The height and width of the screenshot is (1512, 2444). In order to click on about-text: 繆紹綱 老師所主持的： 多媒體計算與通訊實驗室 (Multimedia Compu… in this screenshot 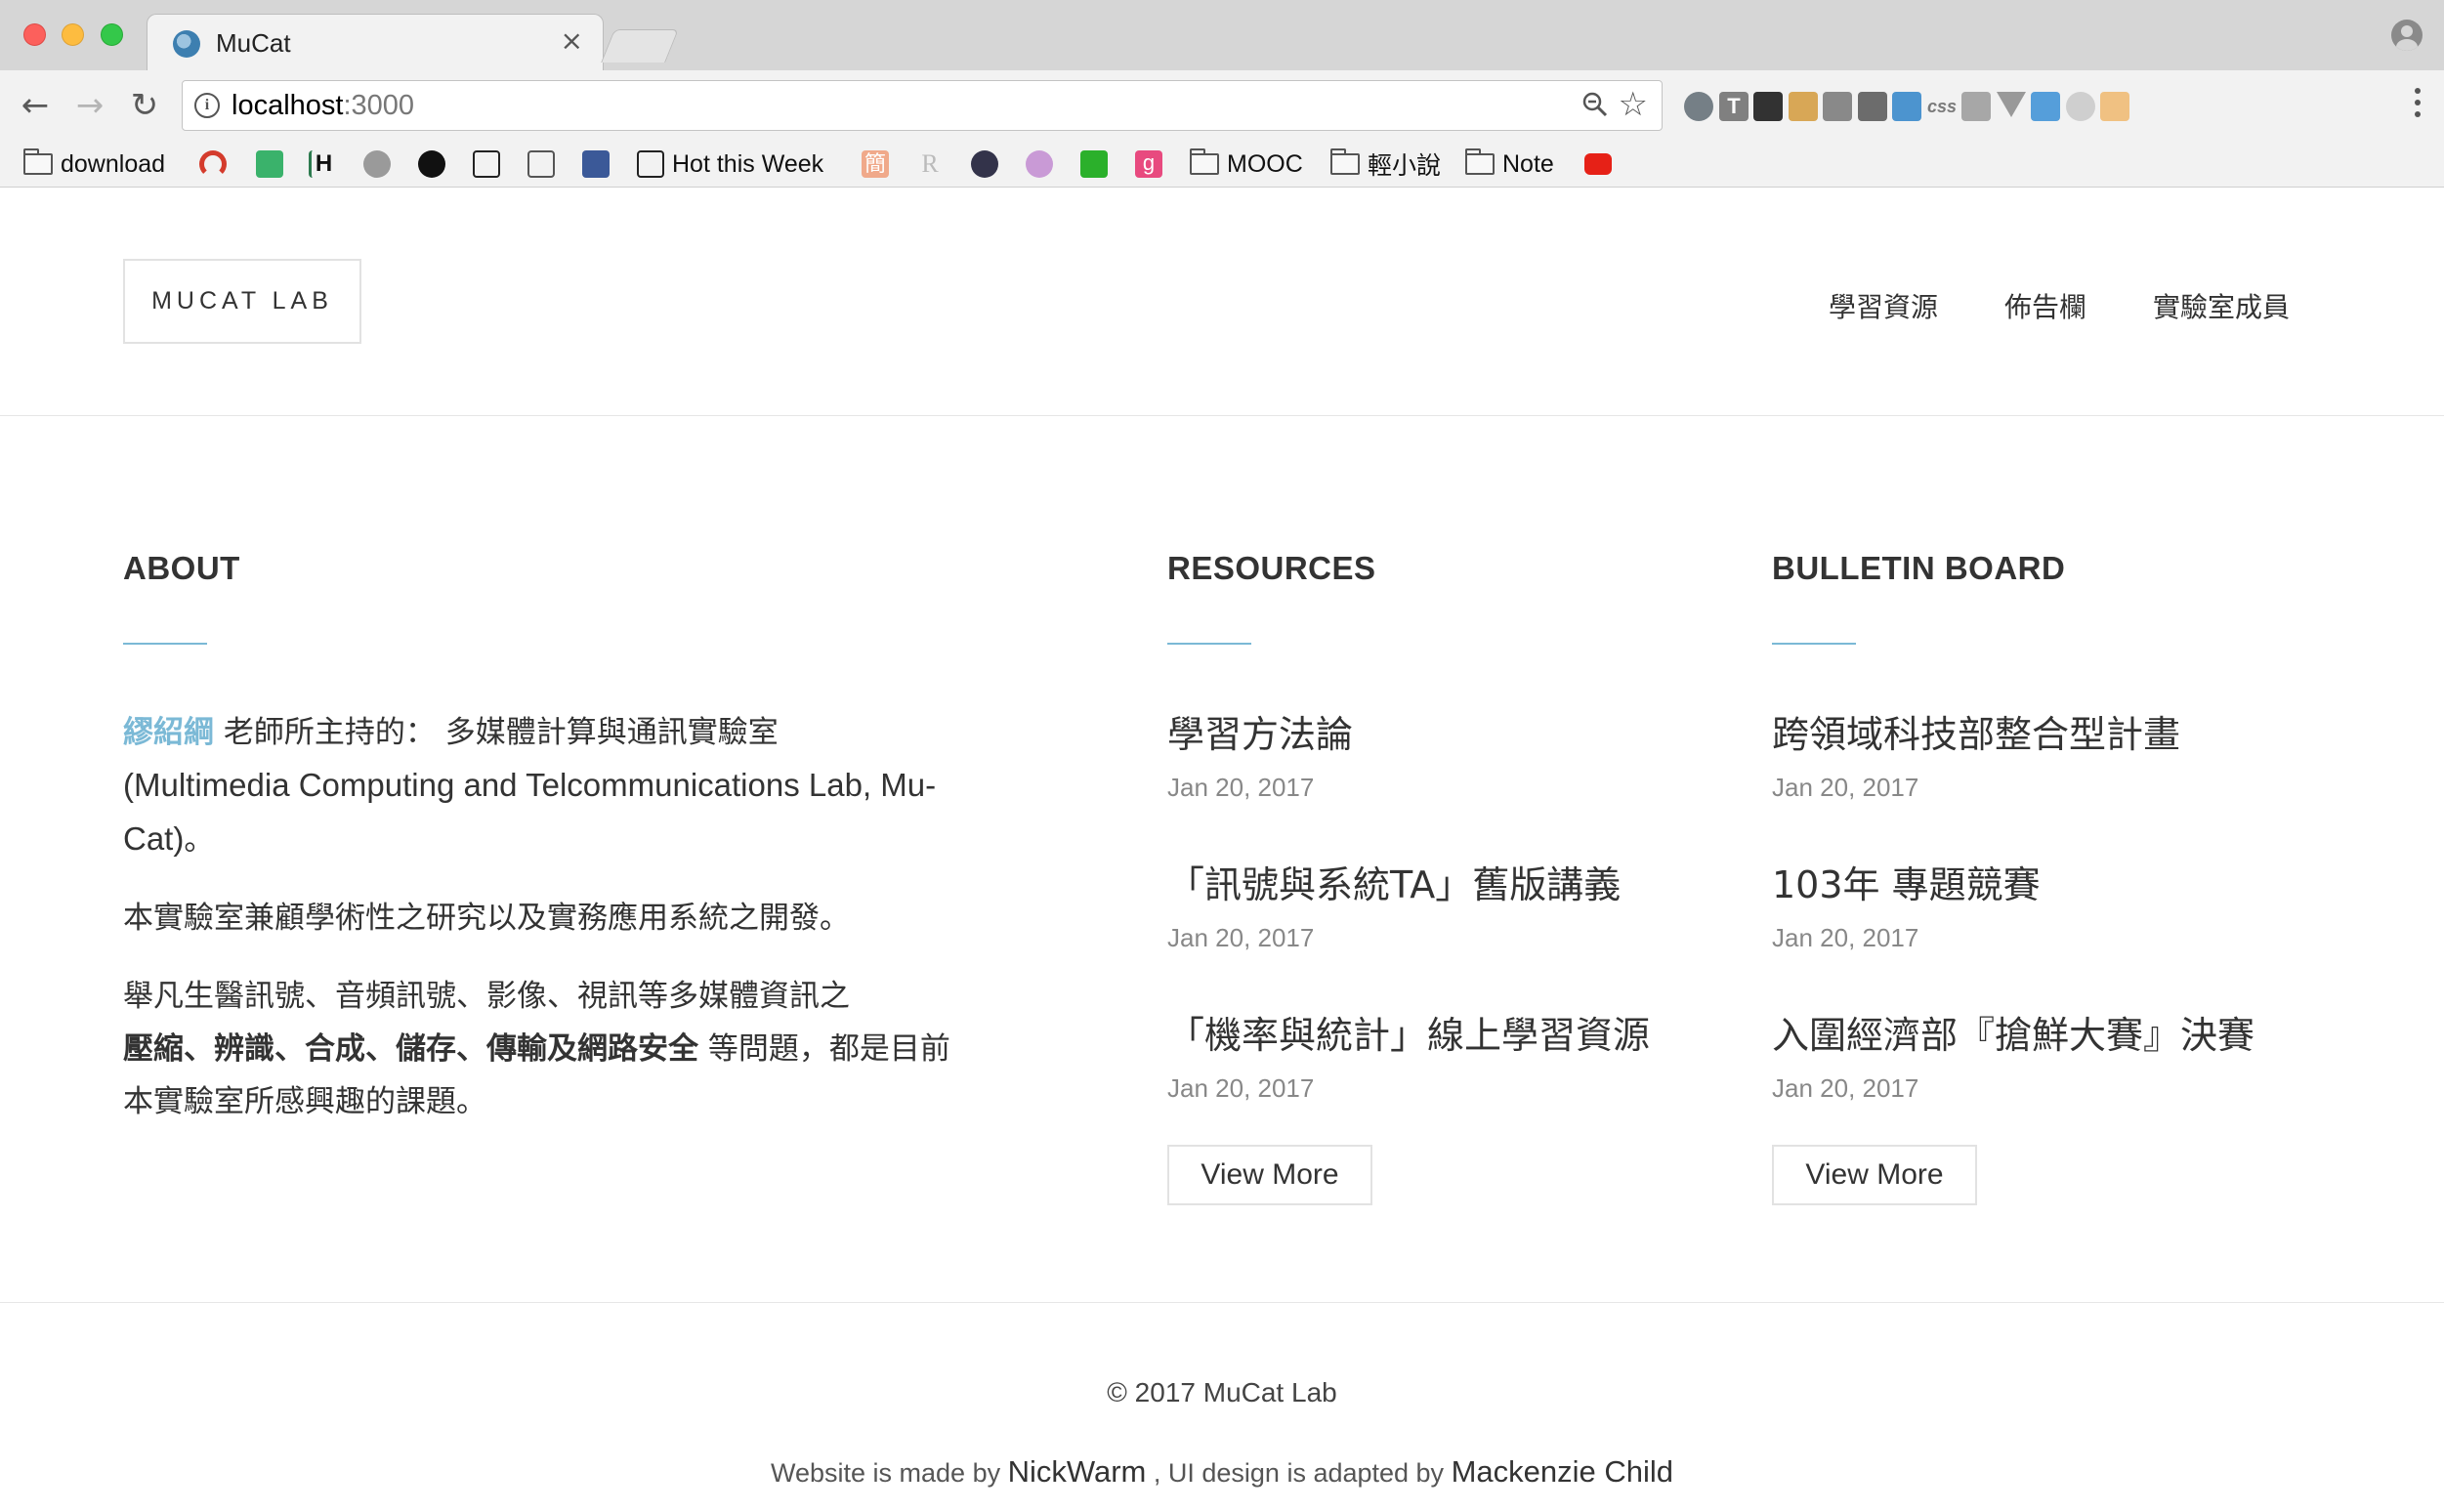, I will do `click(543, 930)`.